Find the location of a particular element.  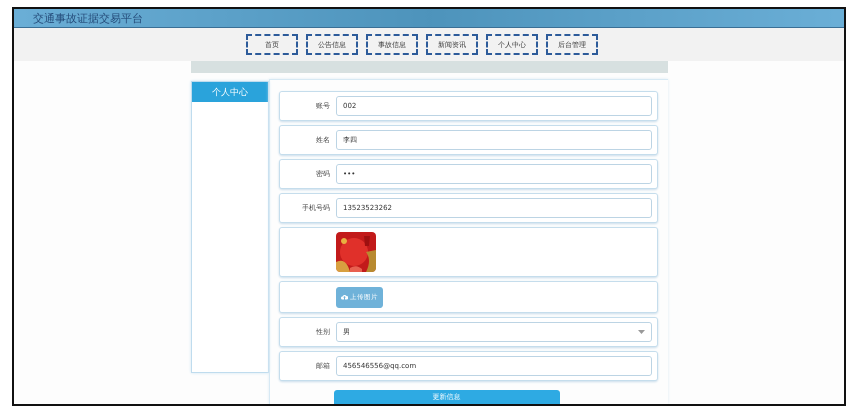

site-title: 交通事故证据交易平台 is located at coordinates (88, 18).